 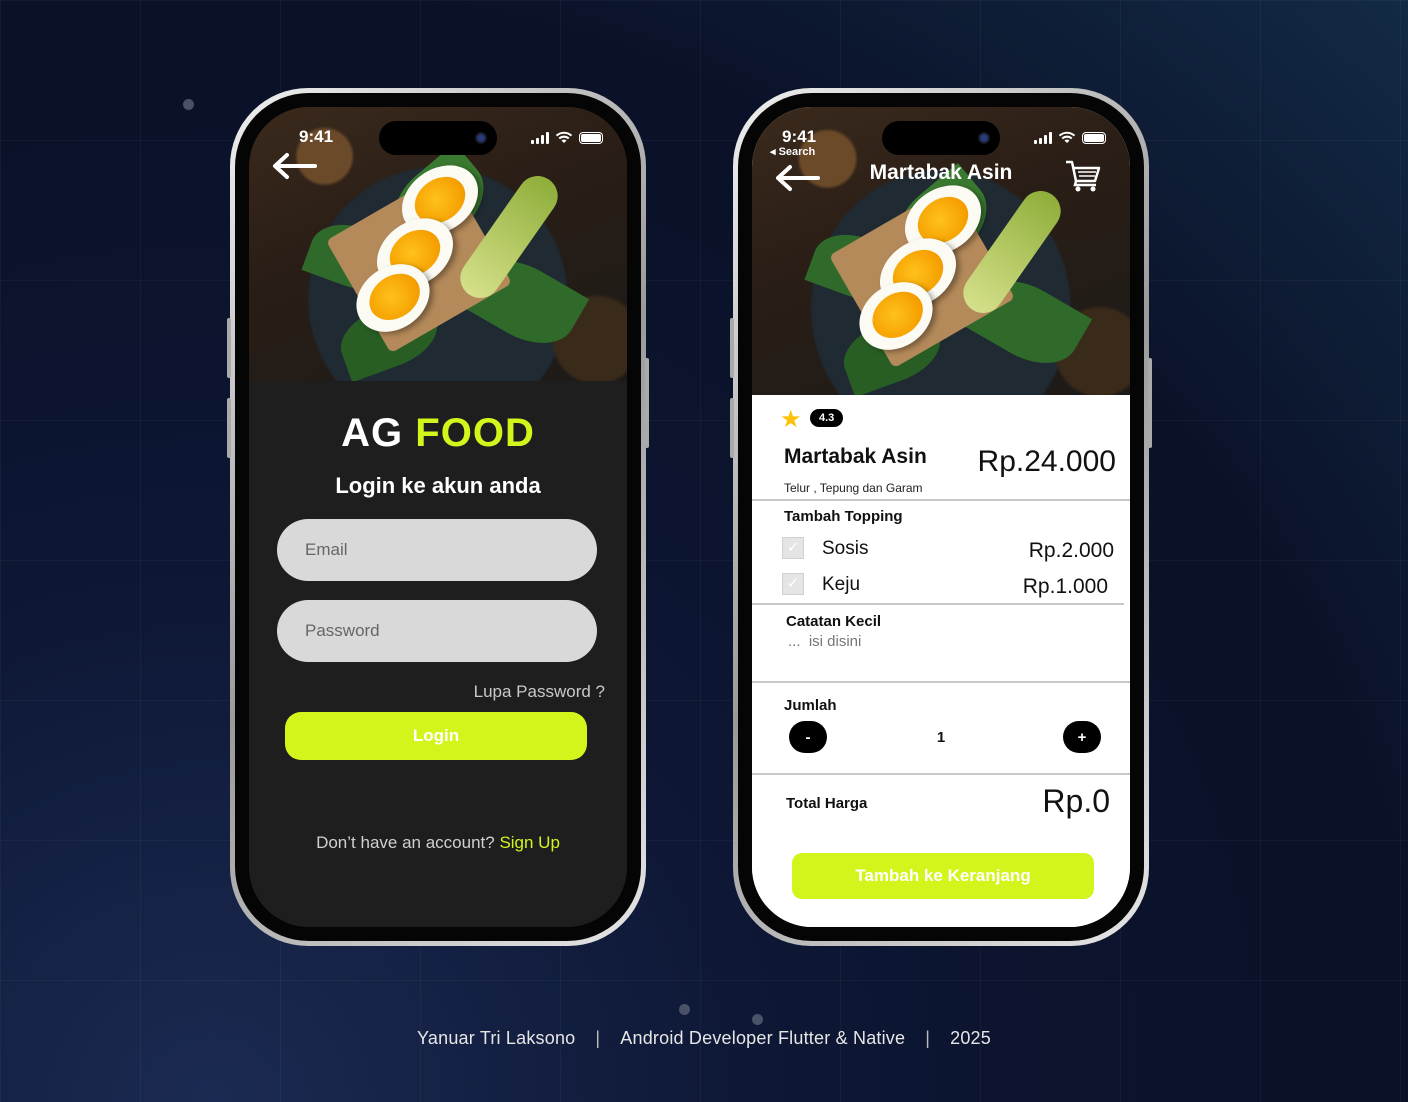 What do you see at coordinates (791, 419) in the screenshot?
I see `star-icon: ★` at bounding box center [791, 419].